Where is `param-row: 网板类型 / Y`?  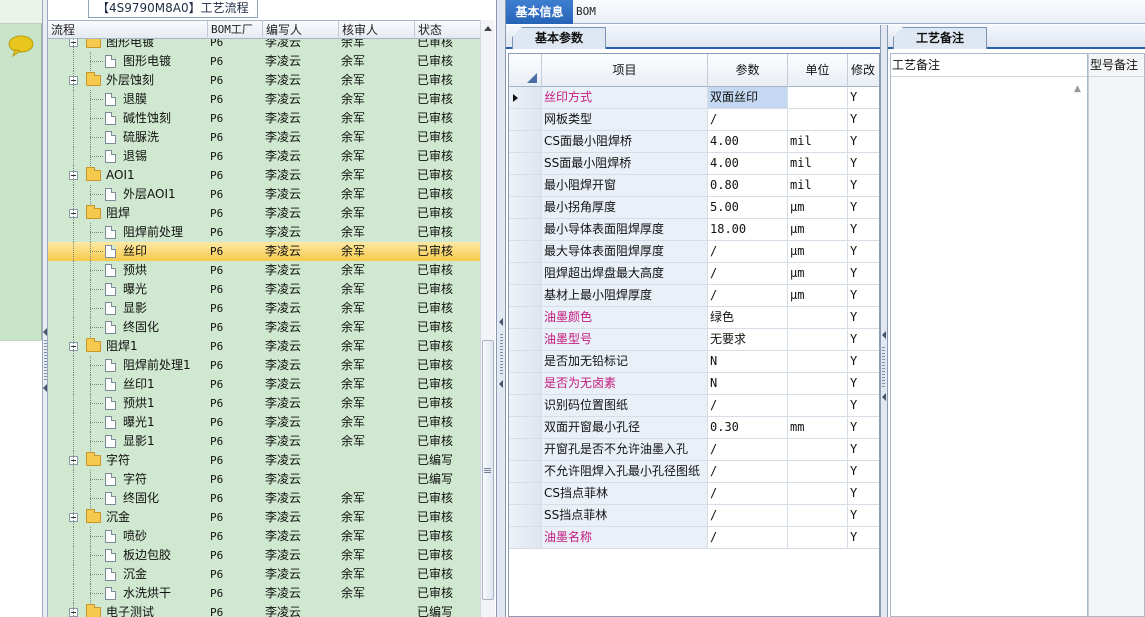 param-row: 网板类型 / Y is located at coordinates (694, 120).